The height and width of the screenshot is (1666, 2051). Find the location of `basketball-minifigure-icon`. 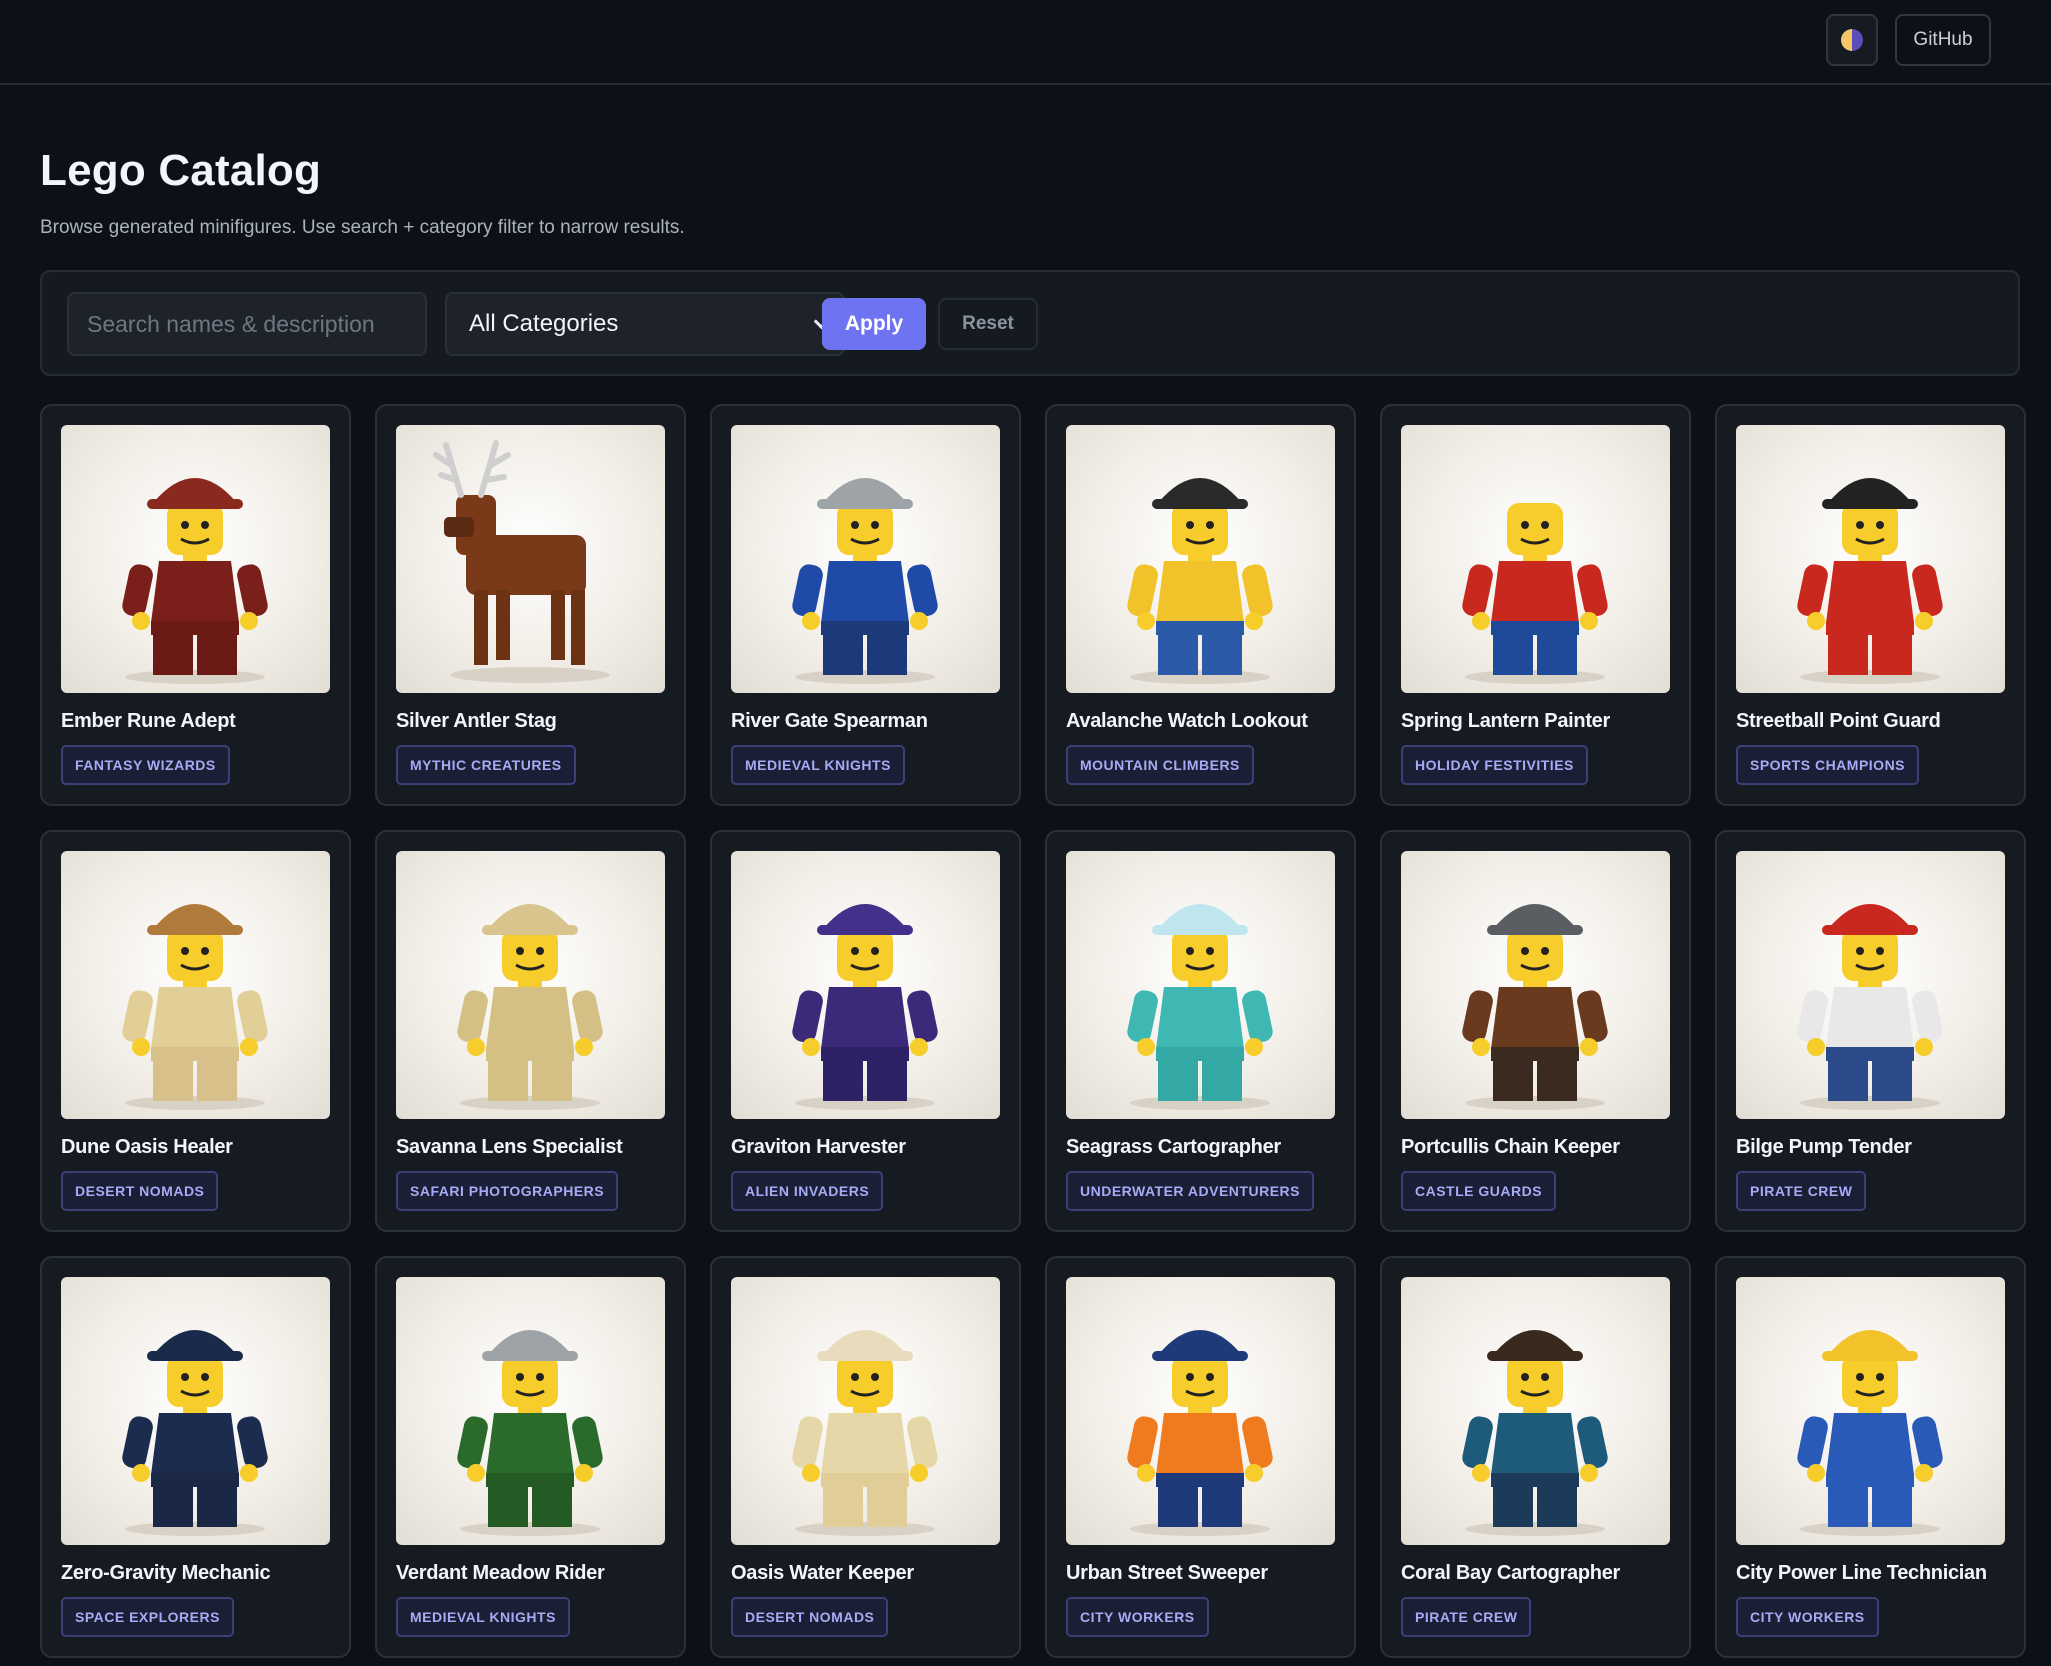

basketball-minifigure-icon is located at coordinates (1870, 581).